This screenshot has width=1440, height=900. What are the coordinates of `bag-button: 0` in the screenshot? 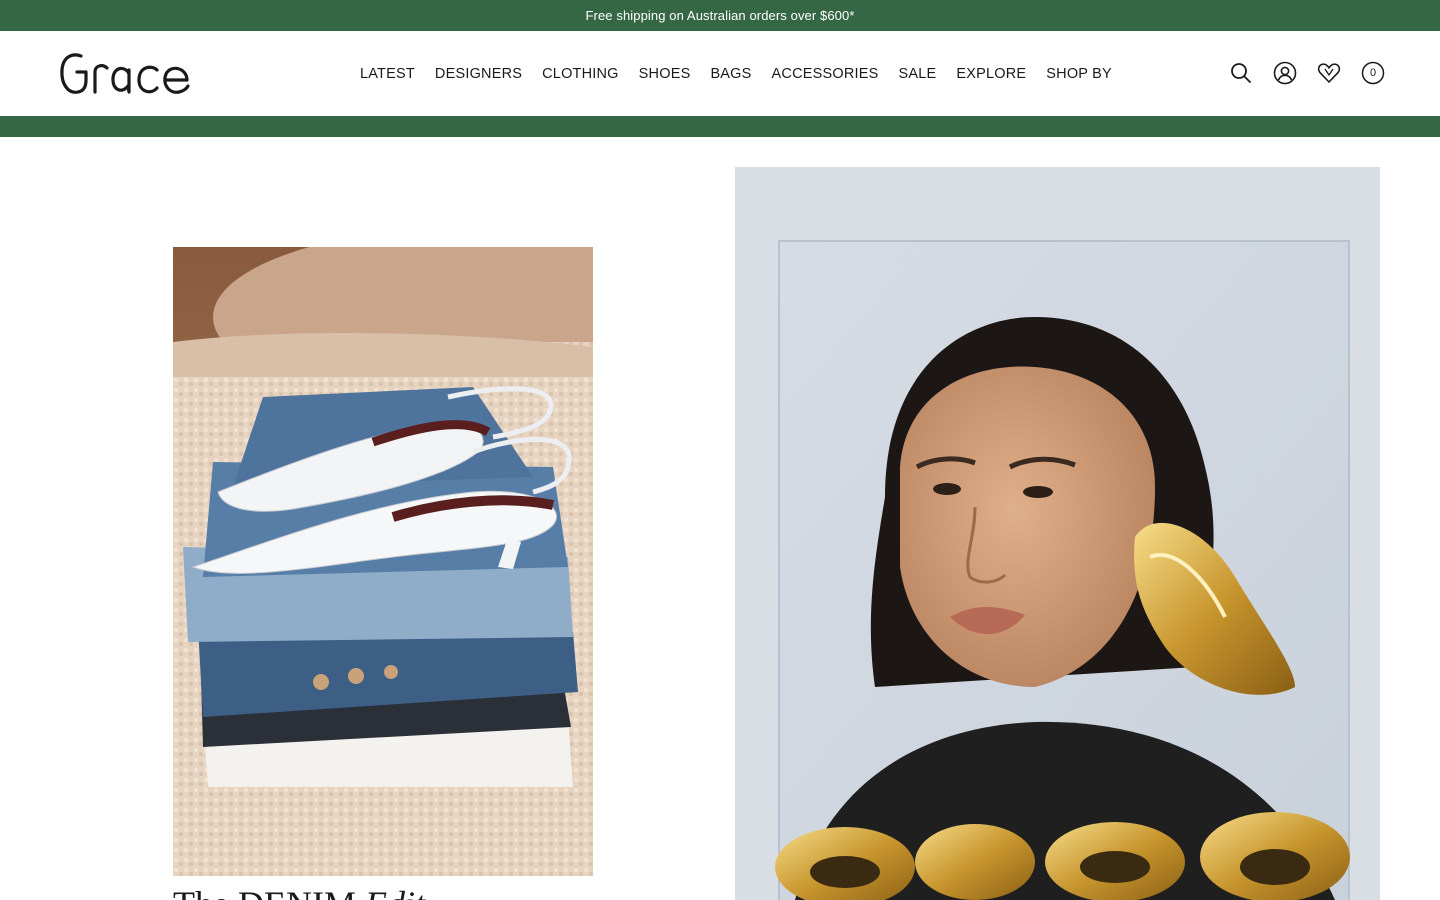 It's located at (1373, 73).